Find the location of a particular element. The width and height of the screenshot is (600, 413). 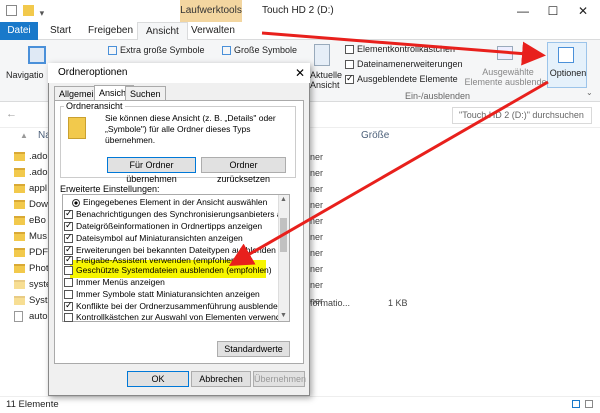

scrollbar-thumb is located at coordinates (283, 235).